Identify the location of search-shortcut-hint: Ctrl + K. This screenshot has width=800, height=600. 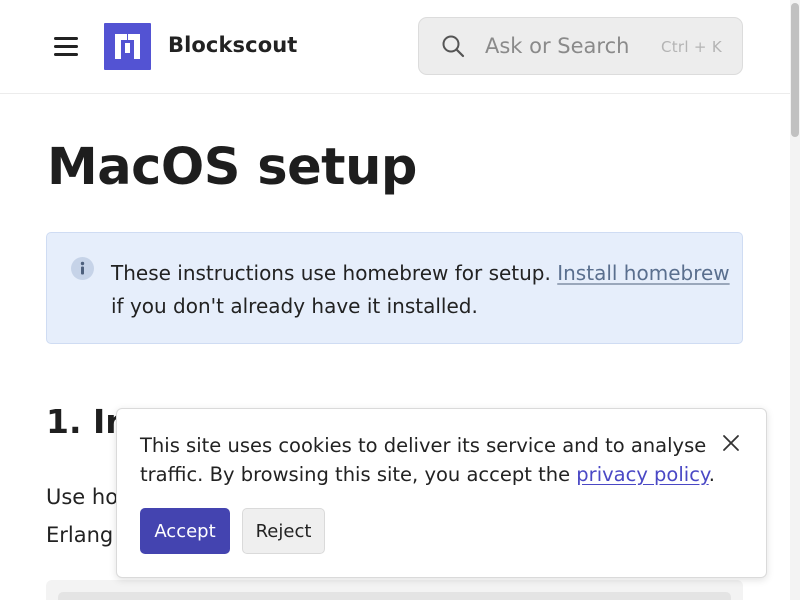
(691, 47).